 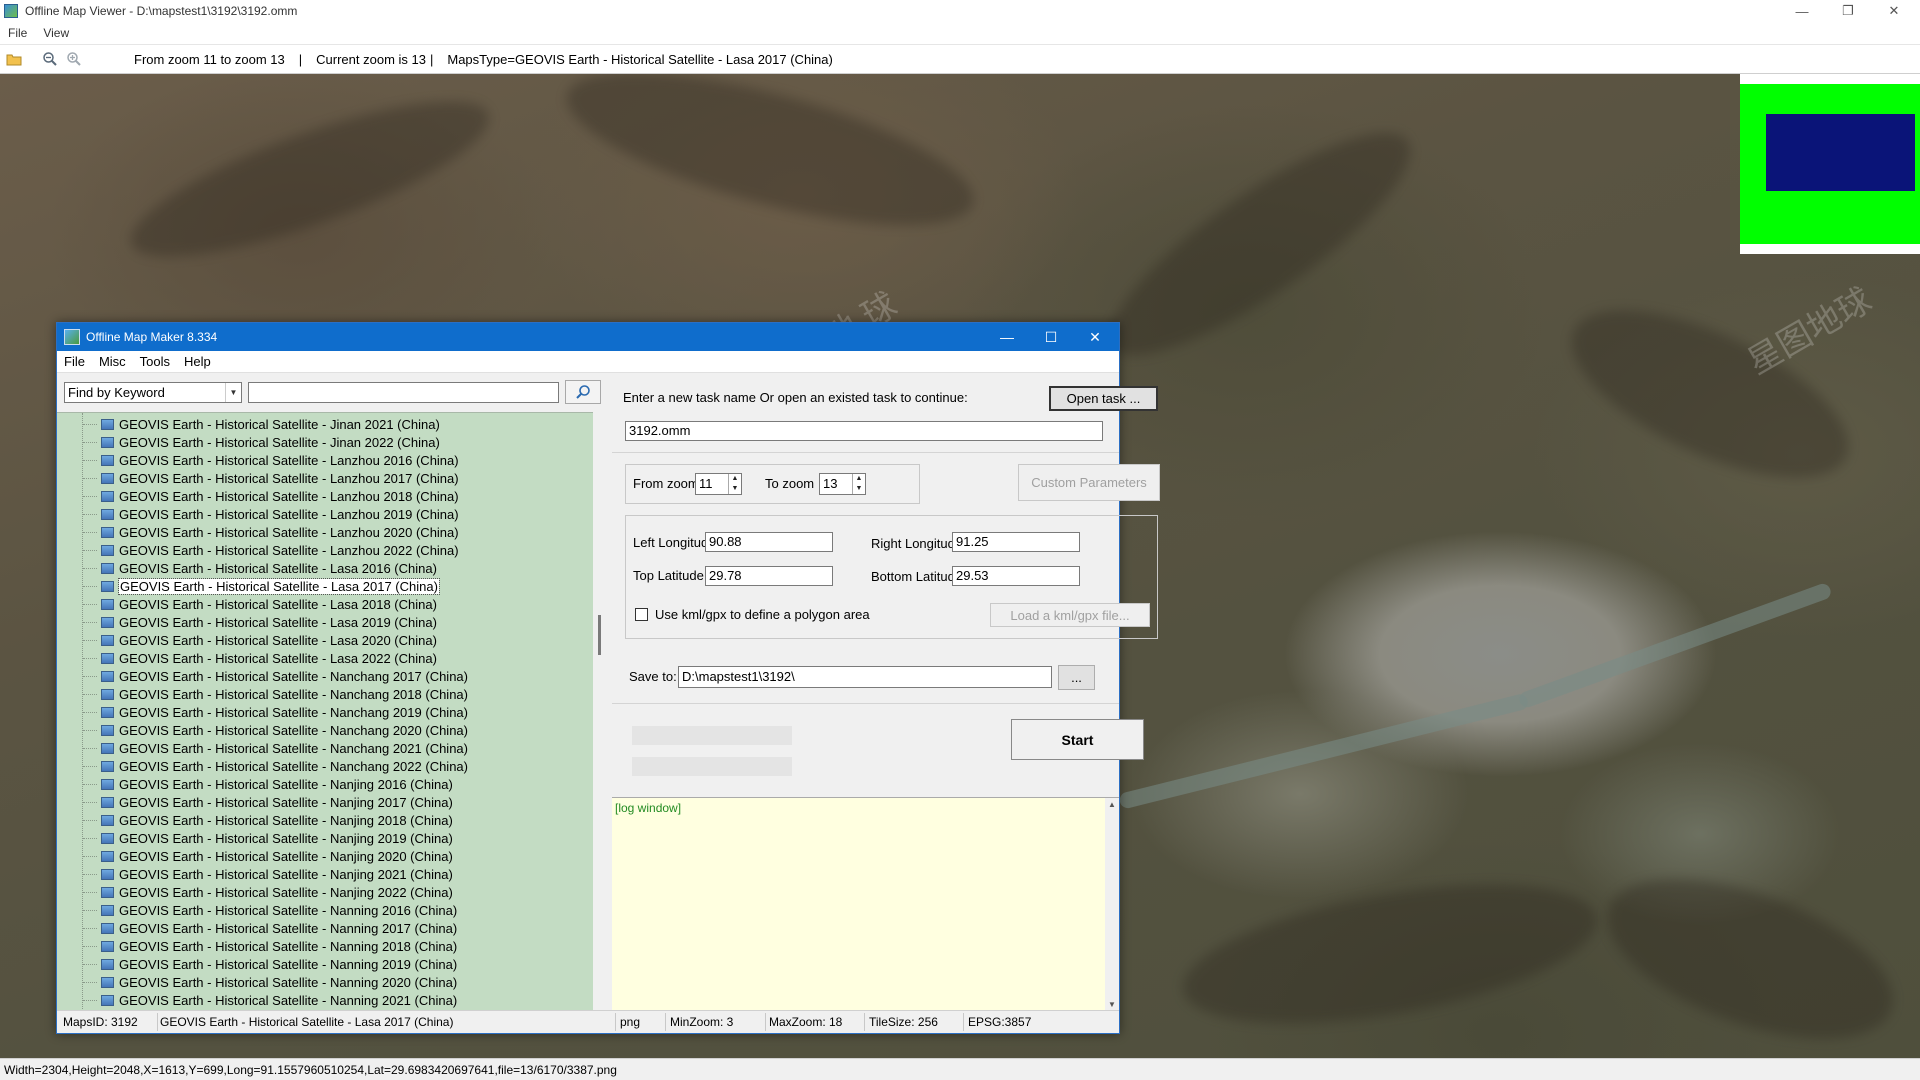 I want to click on dialog-menu-misc: Misc, so click(x=112, y=361).